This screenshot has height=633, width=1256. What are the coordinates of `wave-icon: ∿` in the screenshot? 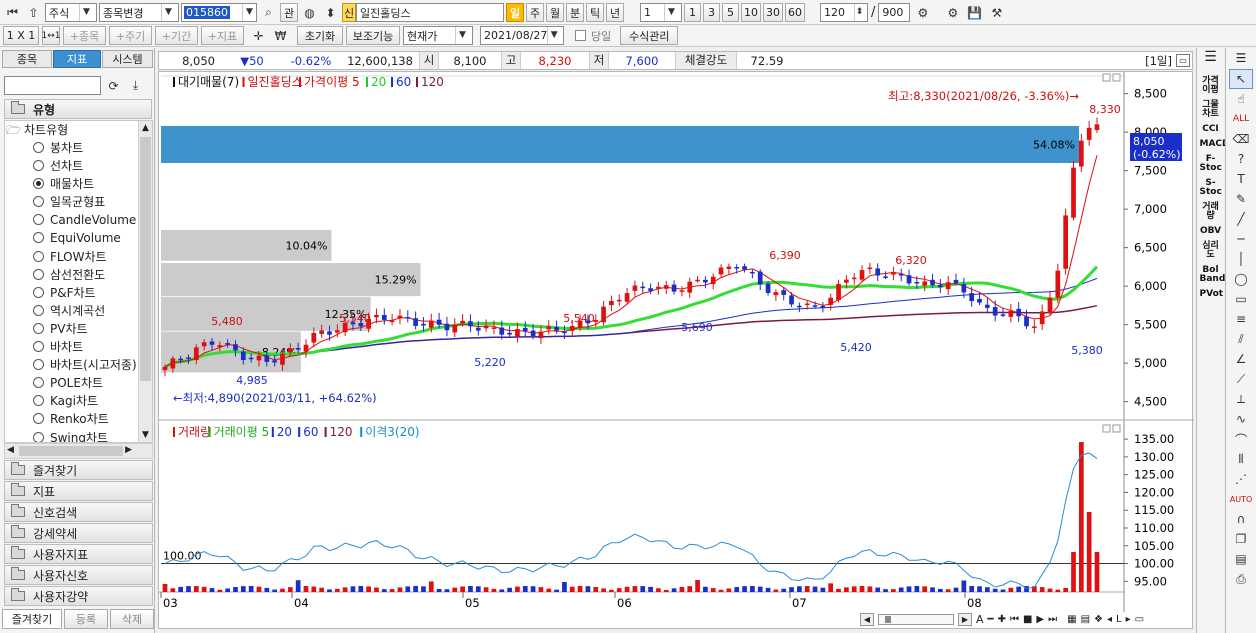 It's located at (1241, 419).